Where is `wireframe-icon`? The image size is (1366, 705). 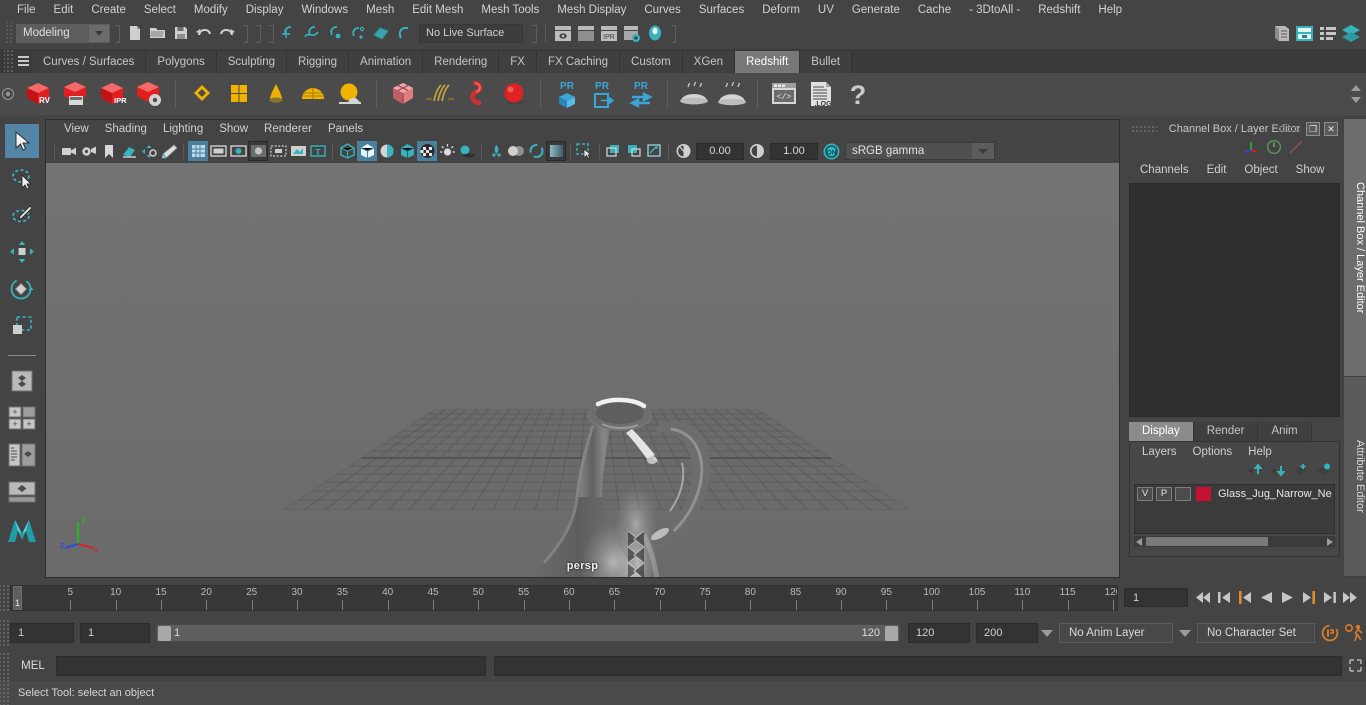 wireframe-icon is located at coordinates (347, 151).